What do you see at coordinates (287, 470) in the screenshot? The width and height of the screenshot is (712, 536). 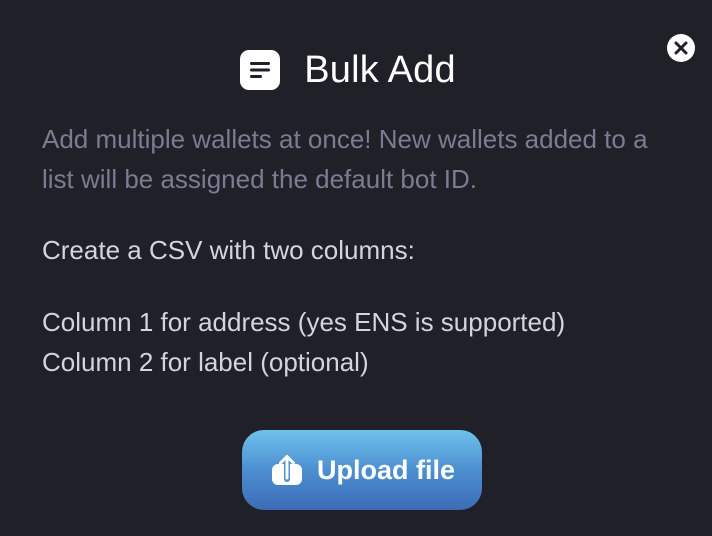 I see `upload-icon` at bounding box center [287, 470].